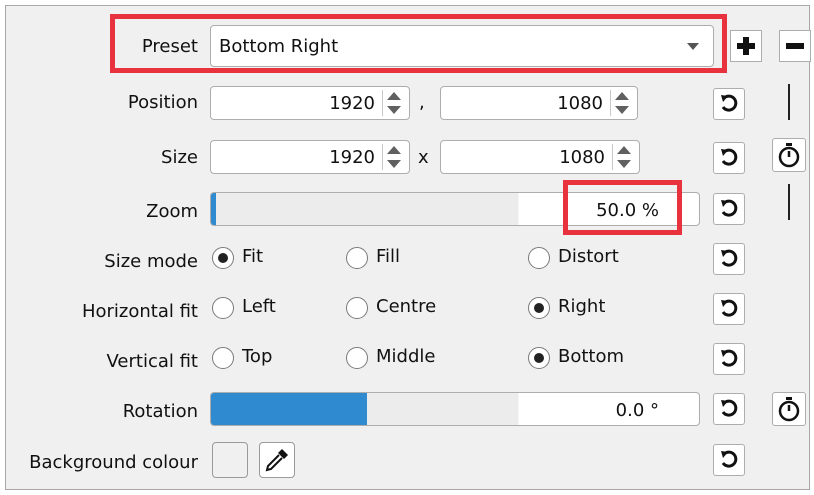  I want to click on eyedropper-icon, so click(276, 460).